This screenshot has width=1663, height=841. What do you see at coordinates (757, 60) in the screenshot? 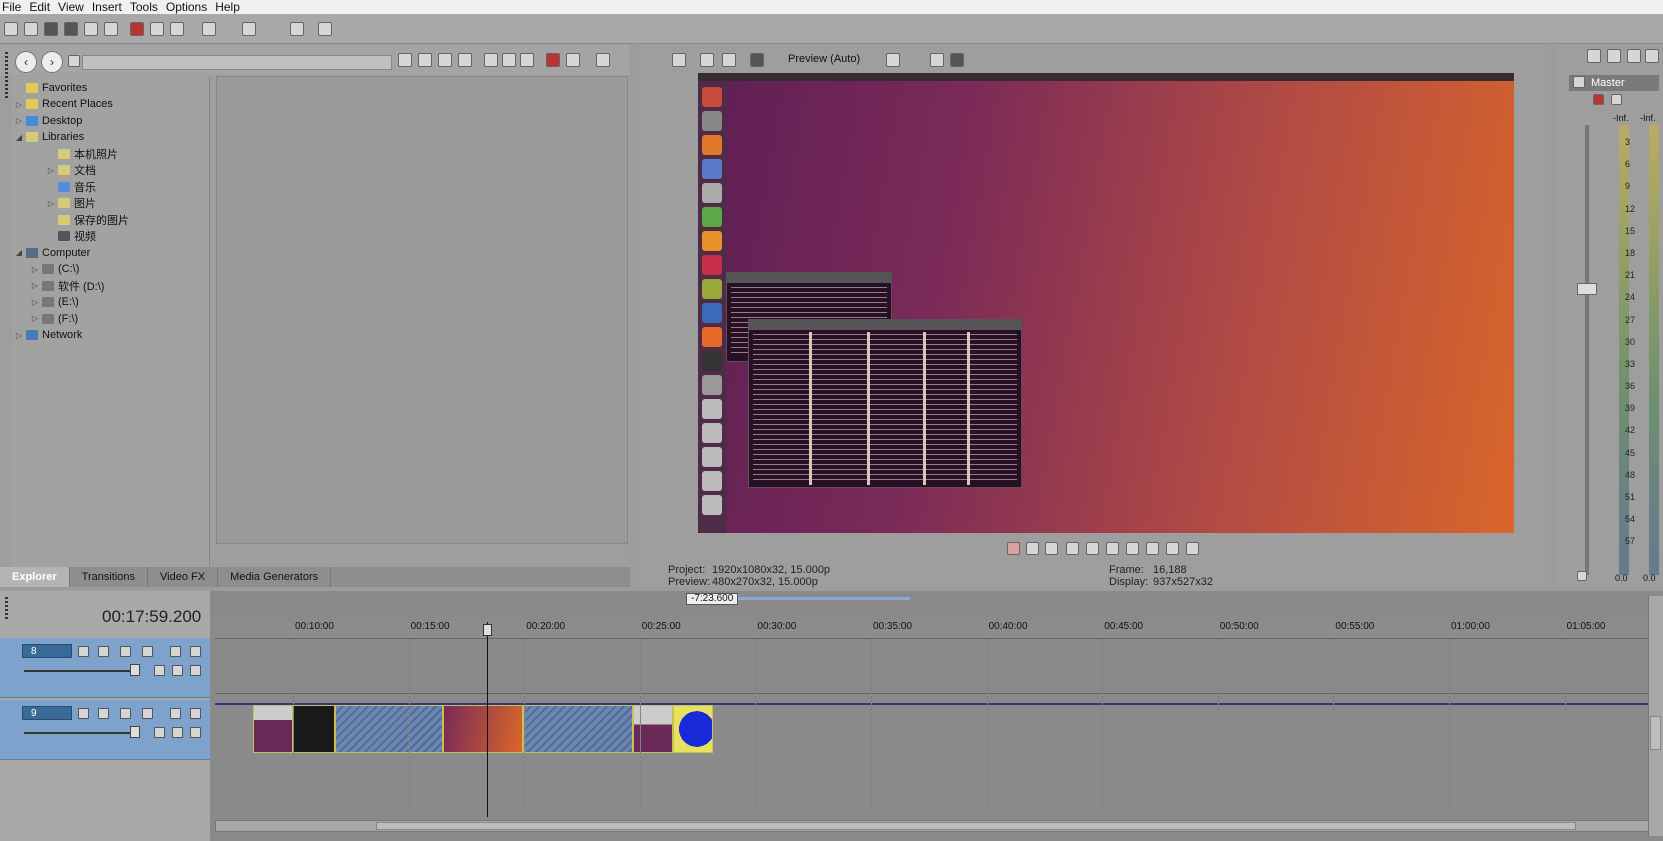
I see `preview-quality-icon` at bounding box center [757, 60].